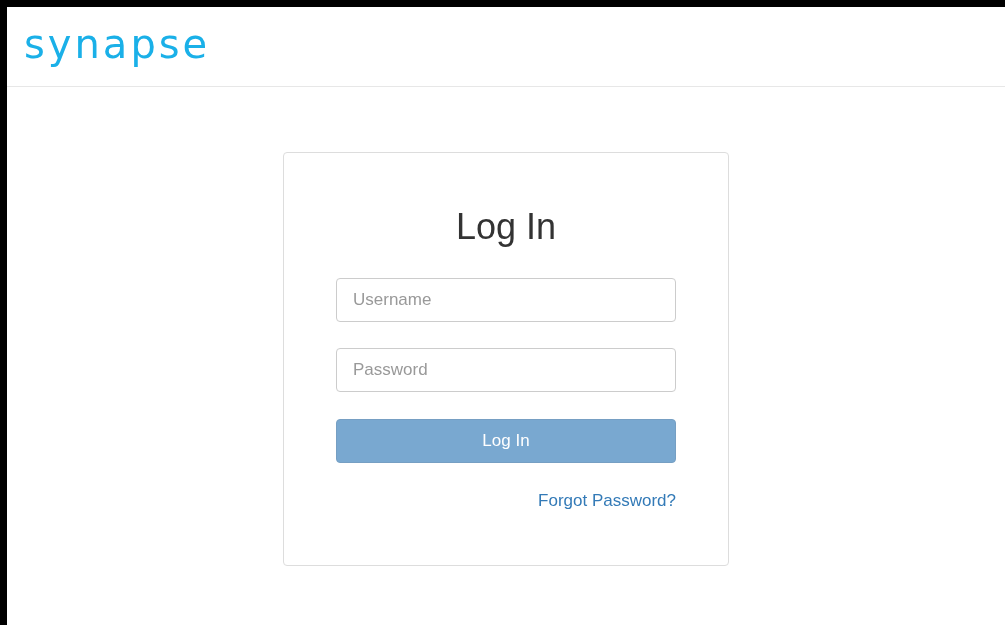  What do you see at coordinates (506, 227) in the screenshot?
I see `login-title: Log In` at bounding box center [506, 227].